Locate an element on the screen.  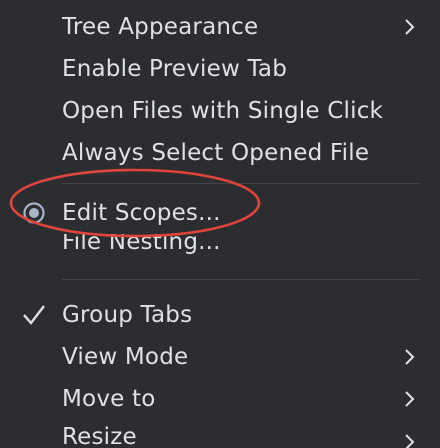
radio-selected-icon is located at coordinates (34, 213).